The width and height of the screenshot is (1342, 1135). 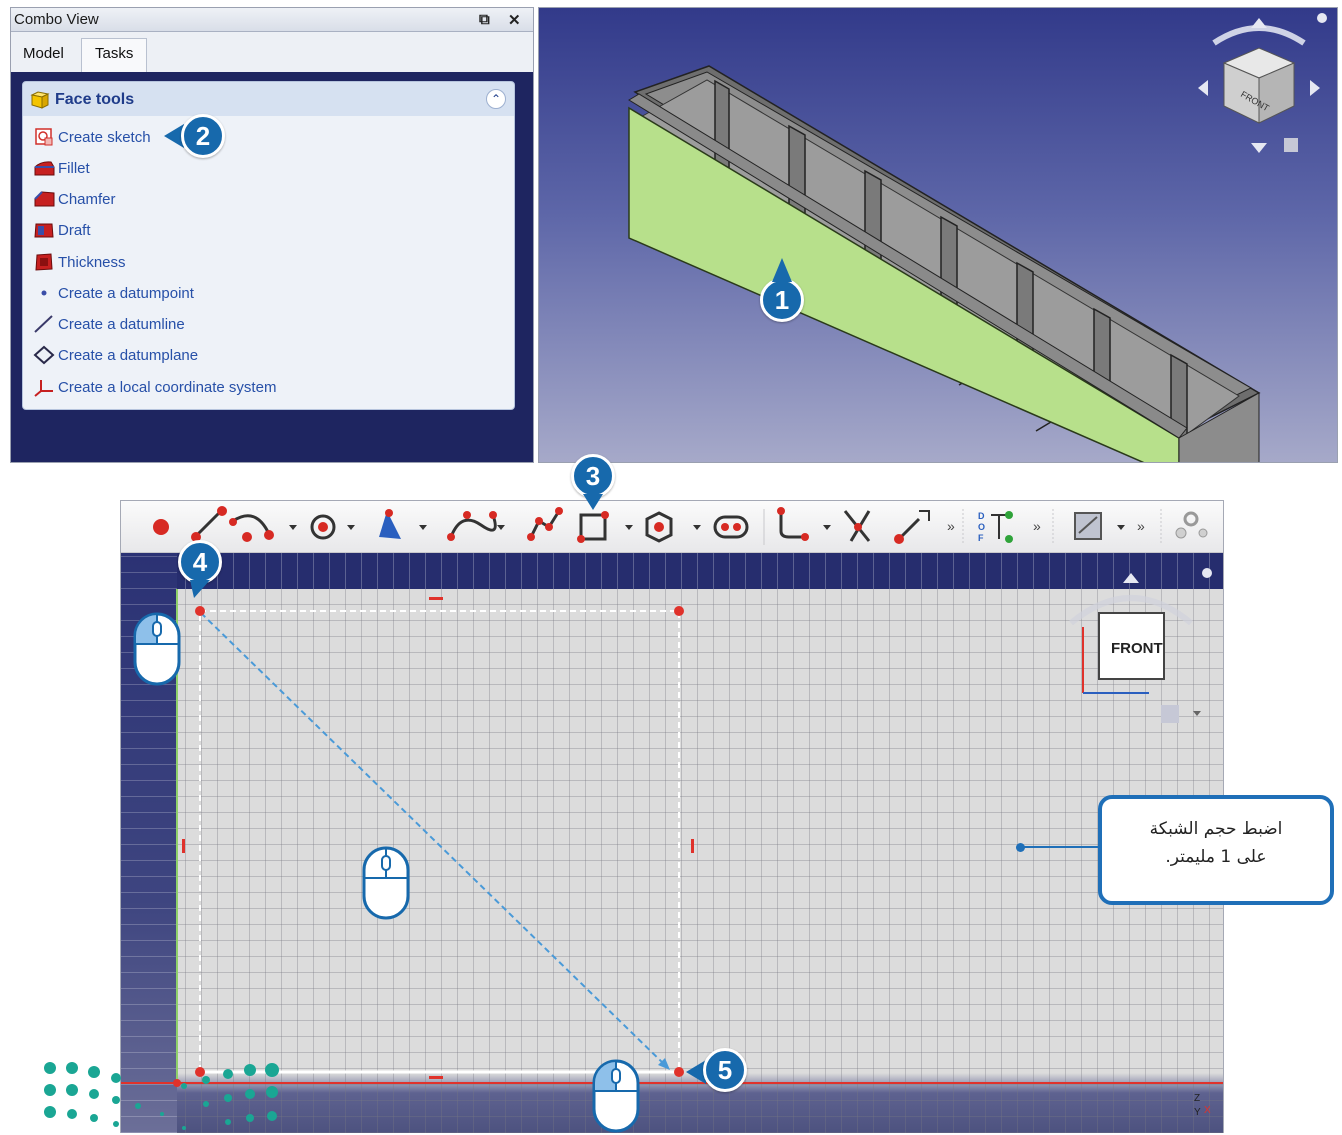 I want to click on fillet-sketch-dropdown-icon, so click(x=827, y=527).